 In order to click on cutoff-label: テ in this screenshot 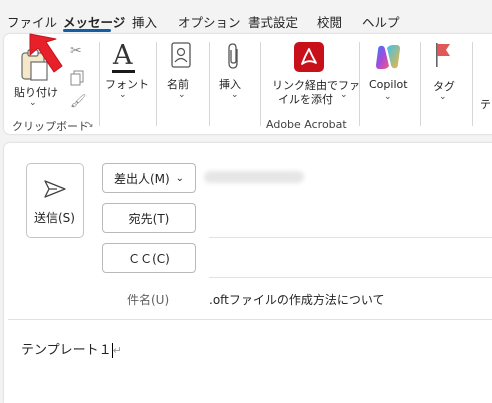, I will do `click(485, 104)`.